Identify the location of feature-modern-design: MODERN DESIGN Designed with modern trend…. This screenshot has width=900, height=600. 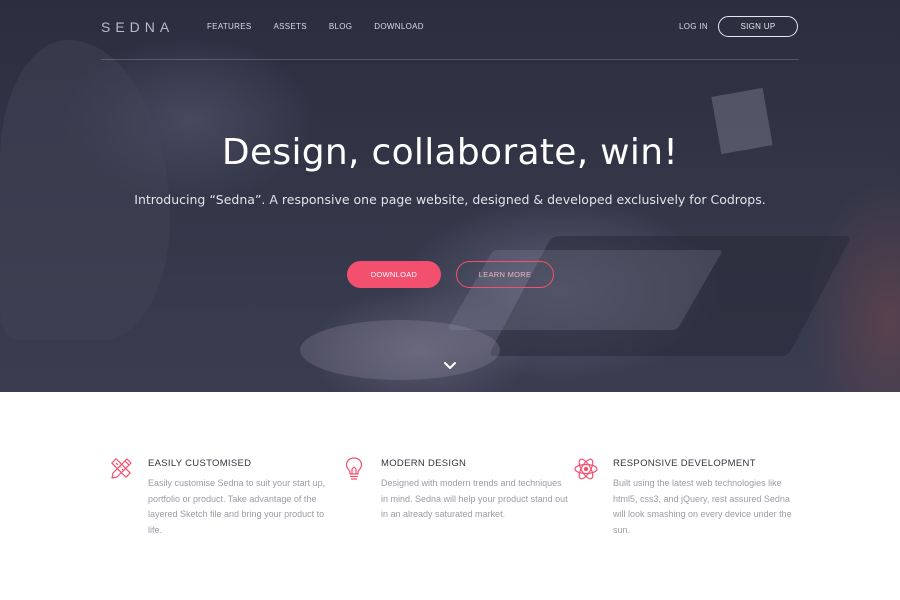
(458, 490).